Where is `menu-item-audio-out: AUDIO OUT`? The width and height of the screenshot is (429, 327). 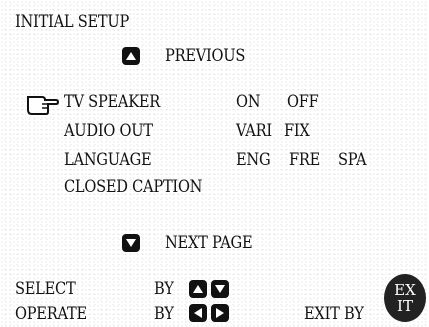 menu-item-audio-out: AUDIO OUT is located at coordinates (108, 131).